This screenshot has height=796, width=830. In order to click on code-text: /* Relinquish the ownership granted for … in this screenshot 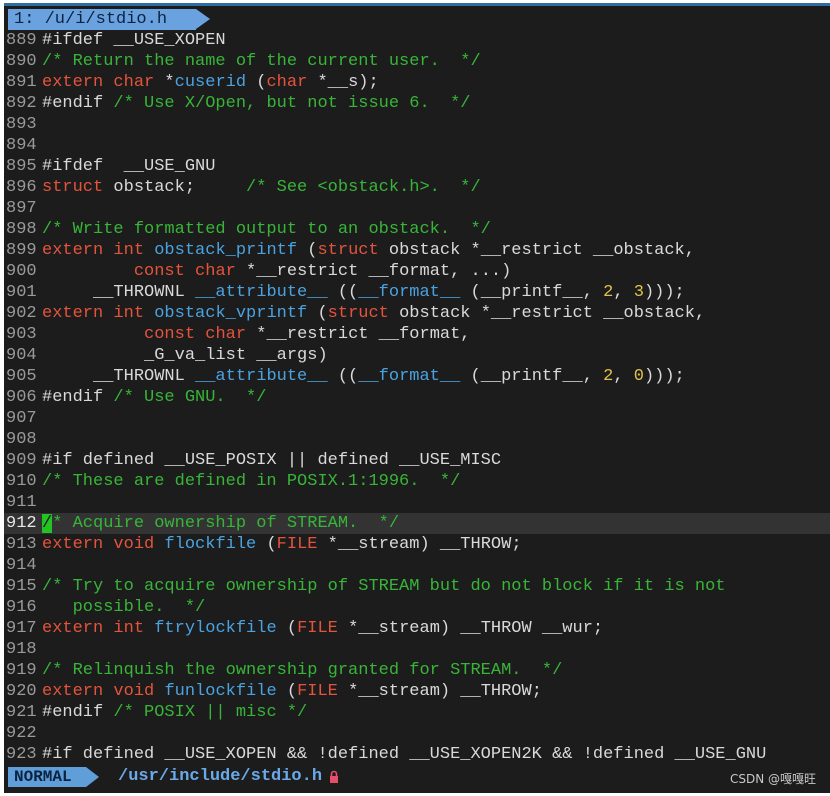, I will do `click(302, 670)`.